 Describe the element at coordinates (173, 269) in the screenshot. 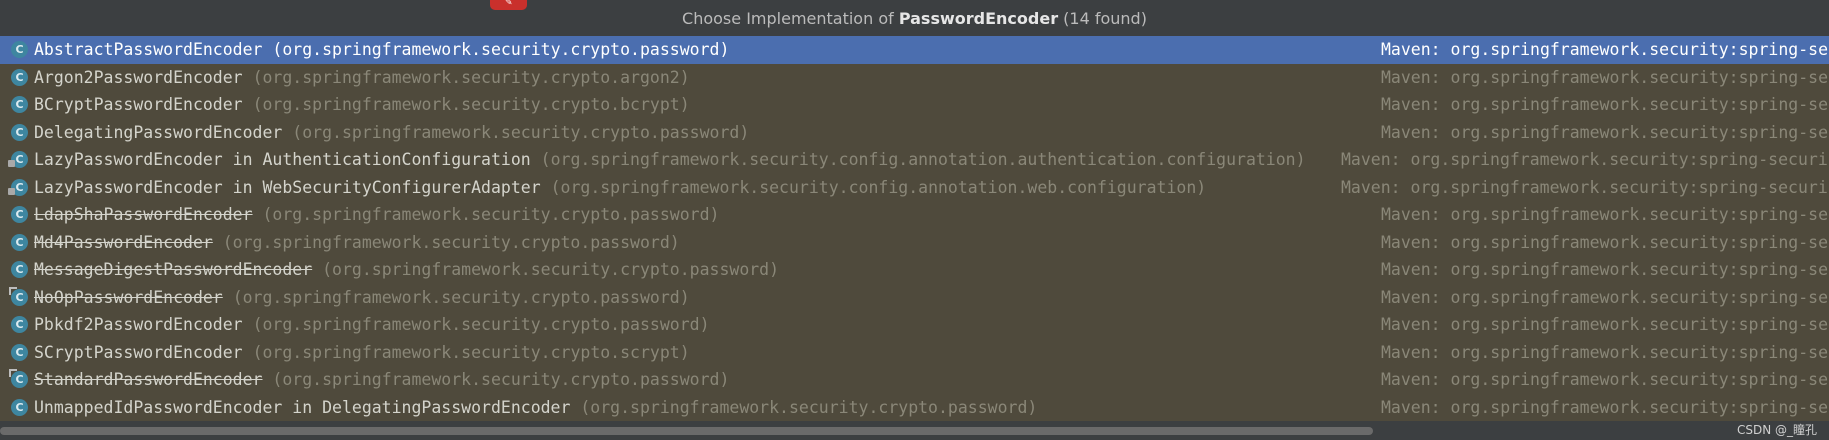

I see `class-name: MessageDigestPasswordEncoder` at that location.